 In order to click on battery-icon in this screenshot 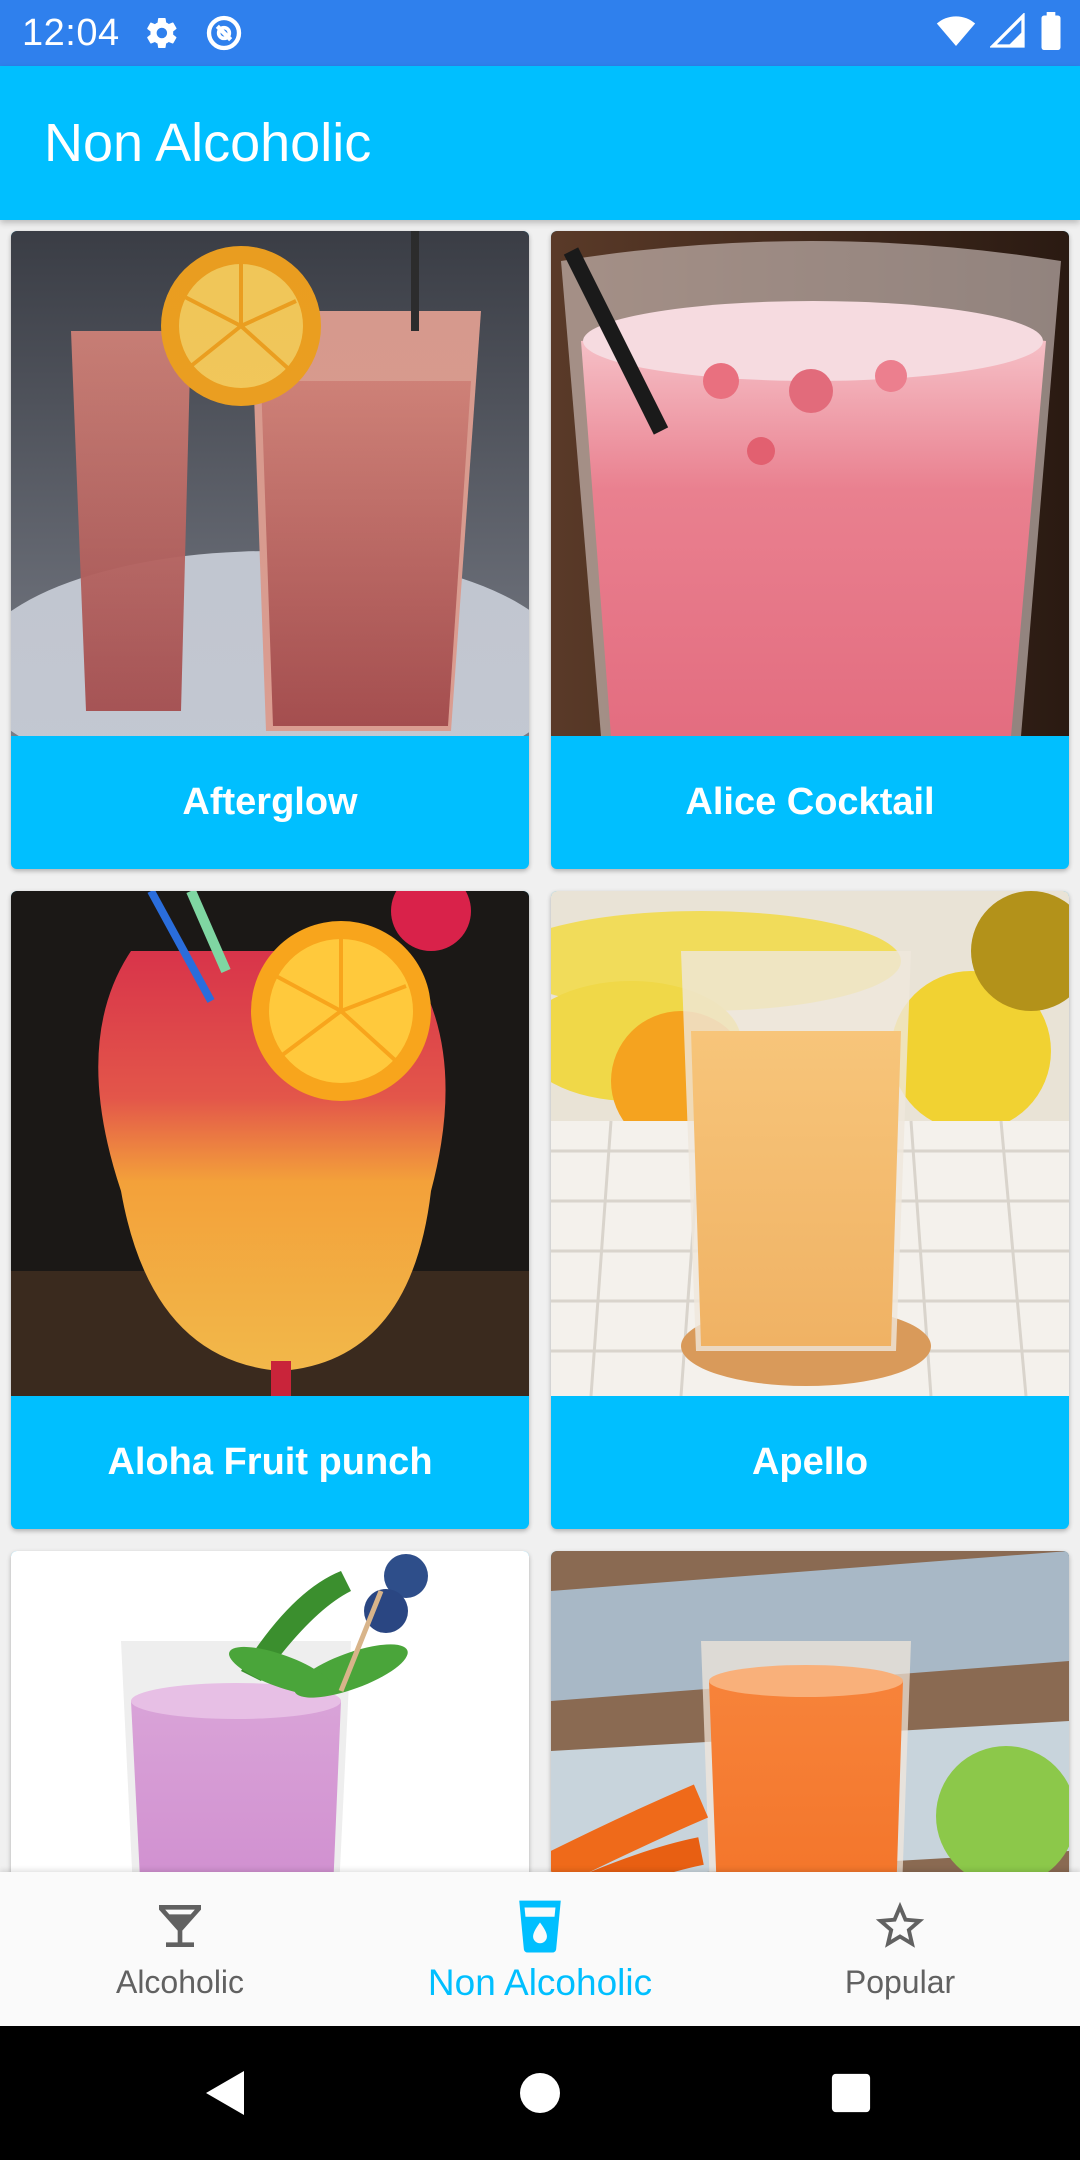, I will do `click(1051, 33)`.